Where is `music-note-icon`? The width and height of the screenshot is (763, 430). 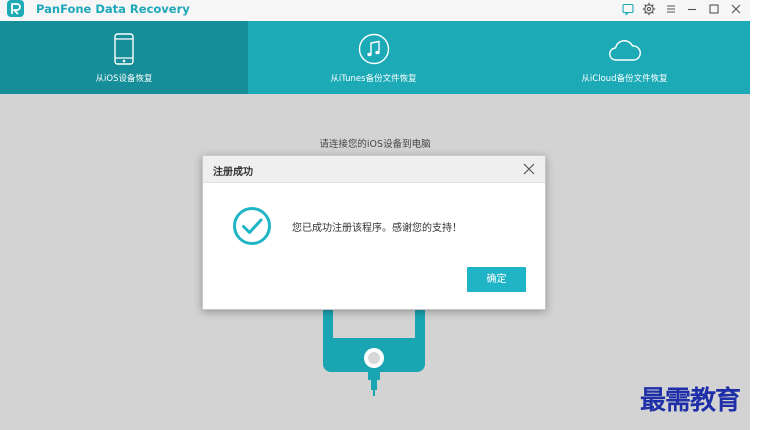 music-note-icon is located at coordinates (373, 49).